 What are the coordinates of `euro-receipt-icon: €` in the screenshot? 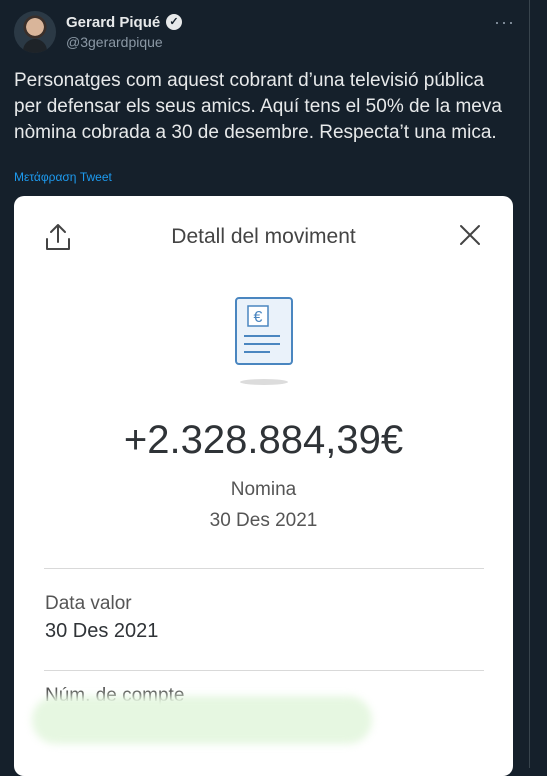 It's located at (264, 341).